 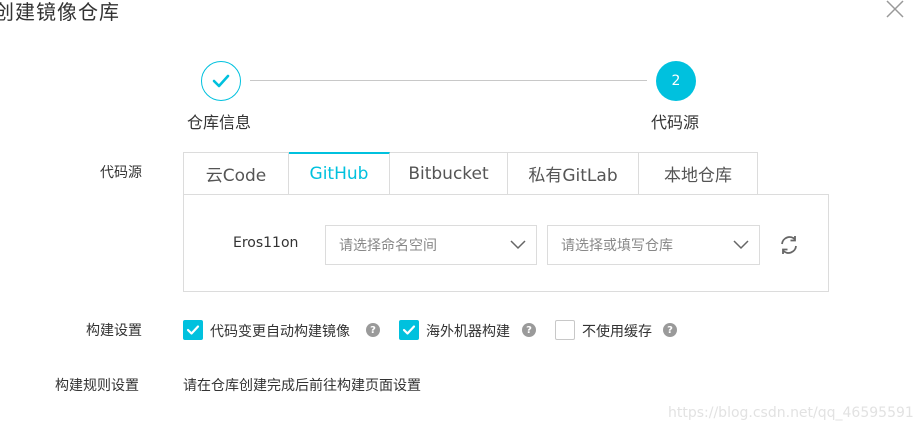 I want to click on auto-build-checkbox, so click(x=193, y=330).